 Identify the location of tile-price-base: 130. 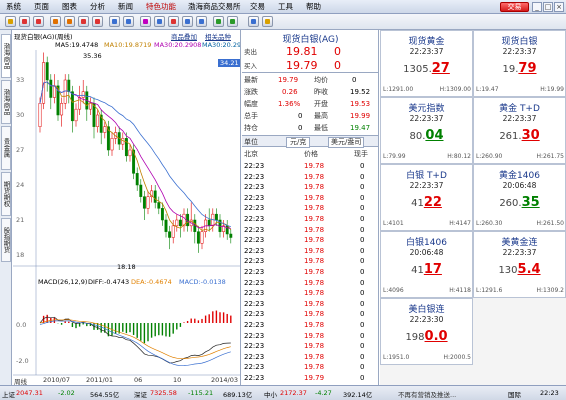
(508, 270).